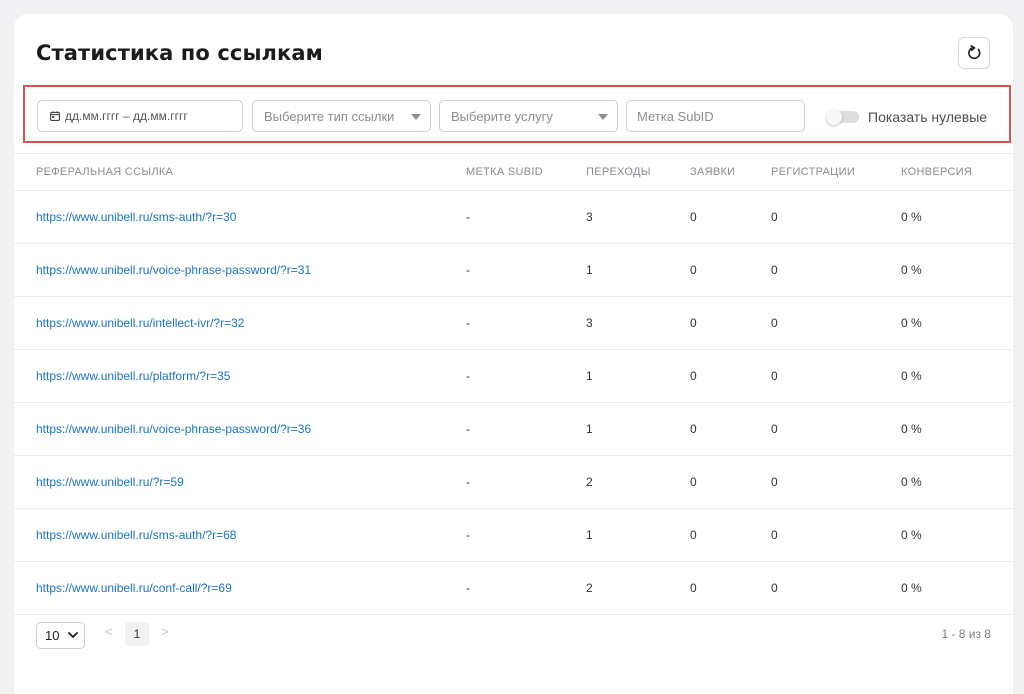 The image size is (1024, 694). What do you see at coordinates (589, 323) in the screenshot?
I see `clicks-cell: 3` at bounding box center [589, 323].